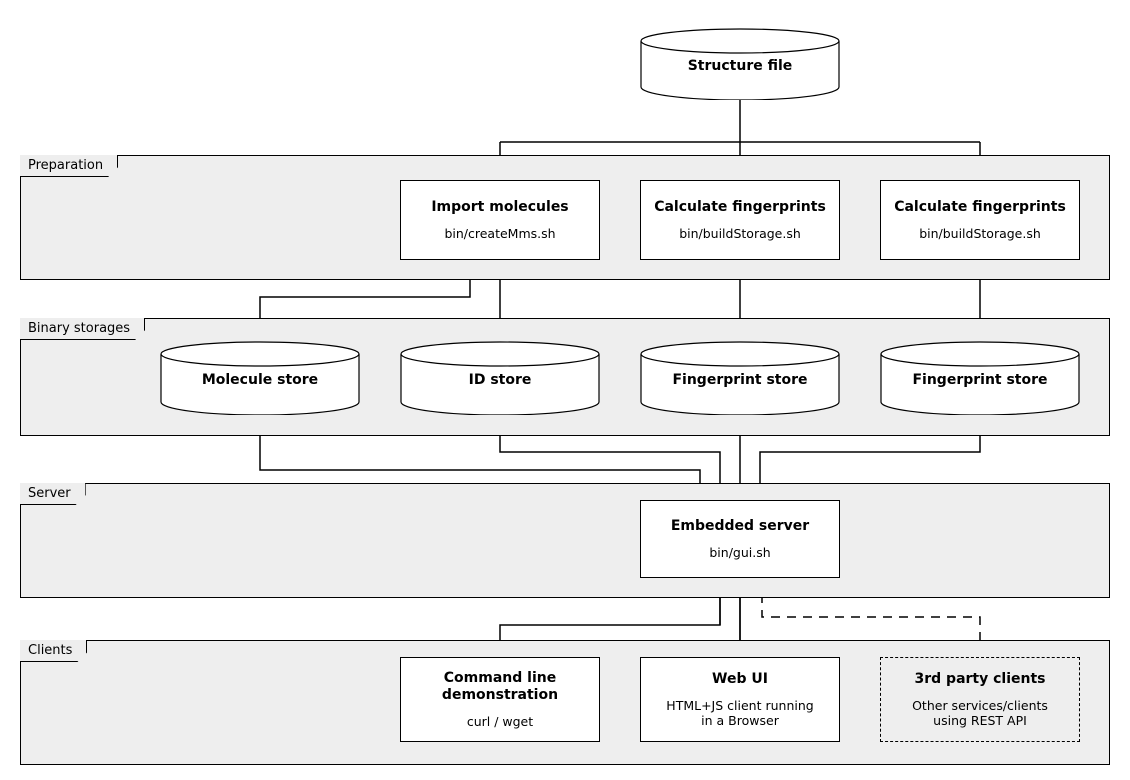 This screenshot has width=1130, height=780. What do you see at coordinates (69, 166) in the screenshot?
I see `group-preparation-label: Preparation` at bounding box center [69, 166].